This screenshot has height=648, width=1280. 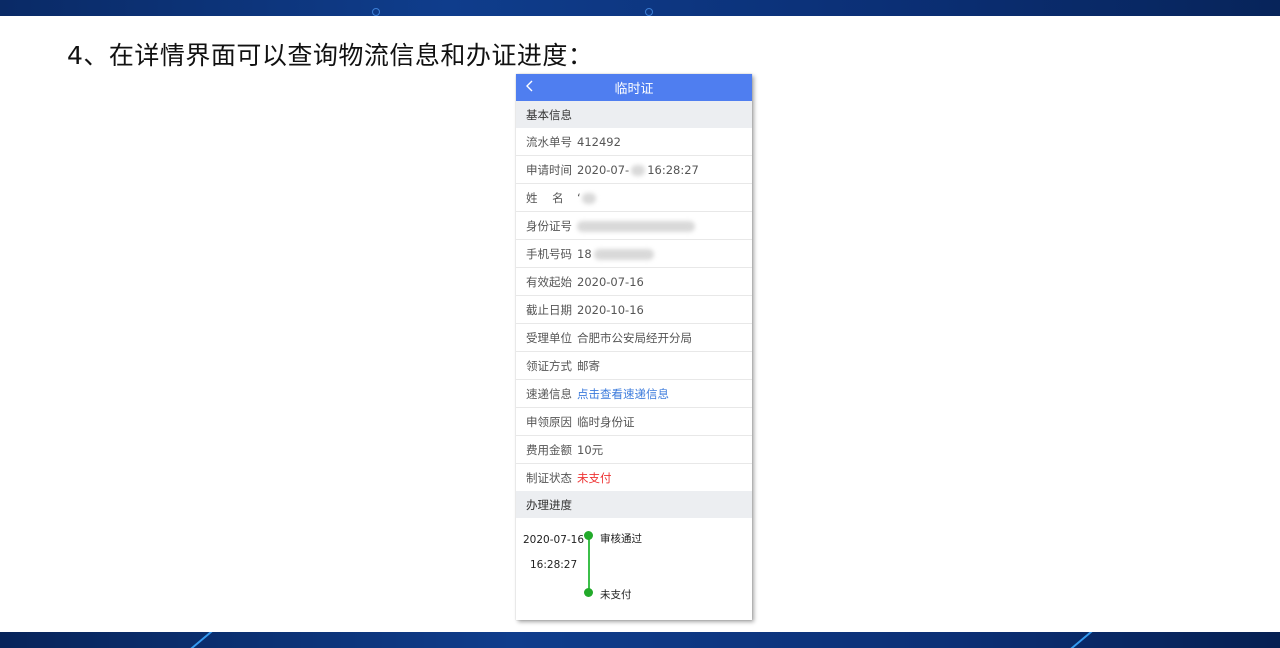 What do you see at coordinates (640, 640) in the screenshot?
I see `bottom-decor-band` at bounding box center [640, 640].